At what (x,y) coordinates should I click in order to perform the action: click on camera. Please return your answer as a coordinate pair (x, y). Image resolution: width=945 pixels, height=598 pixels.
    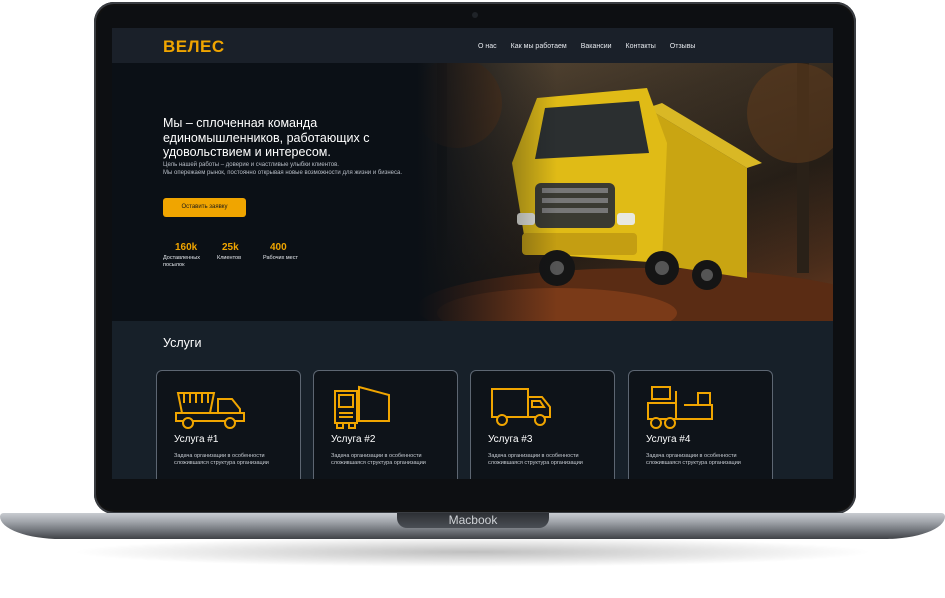
    Looking at the image, I should click on (475, 15).